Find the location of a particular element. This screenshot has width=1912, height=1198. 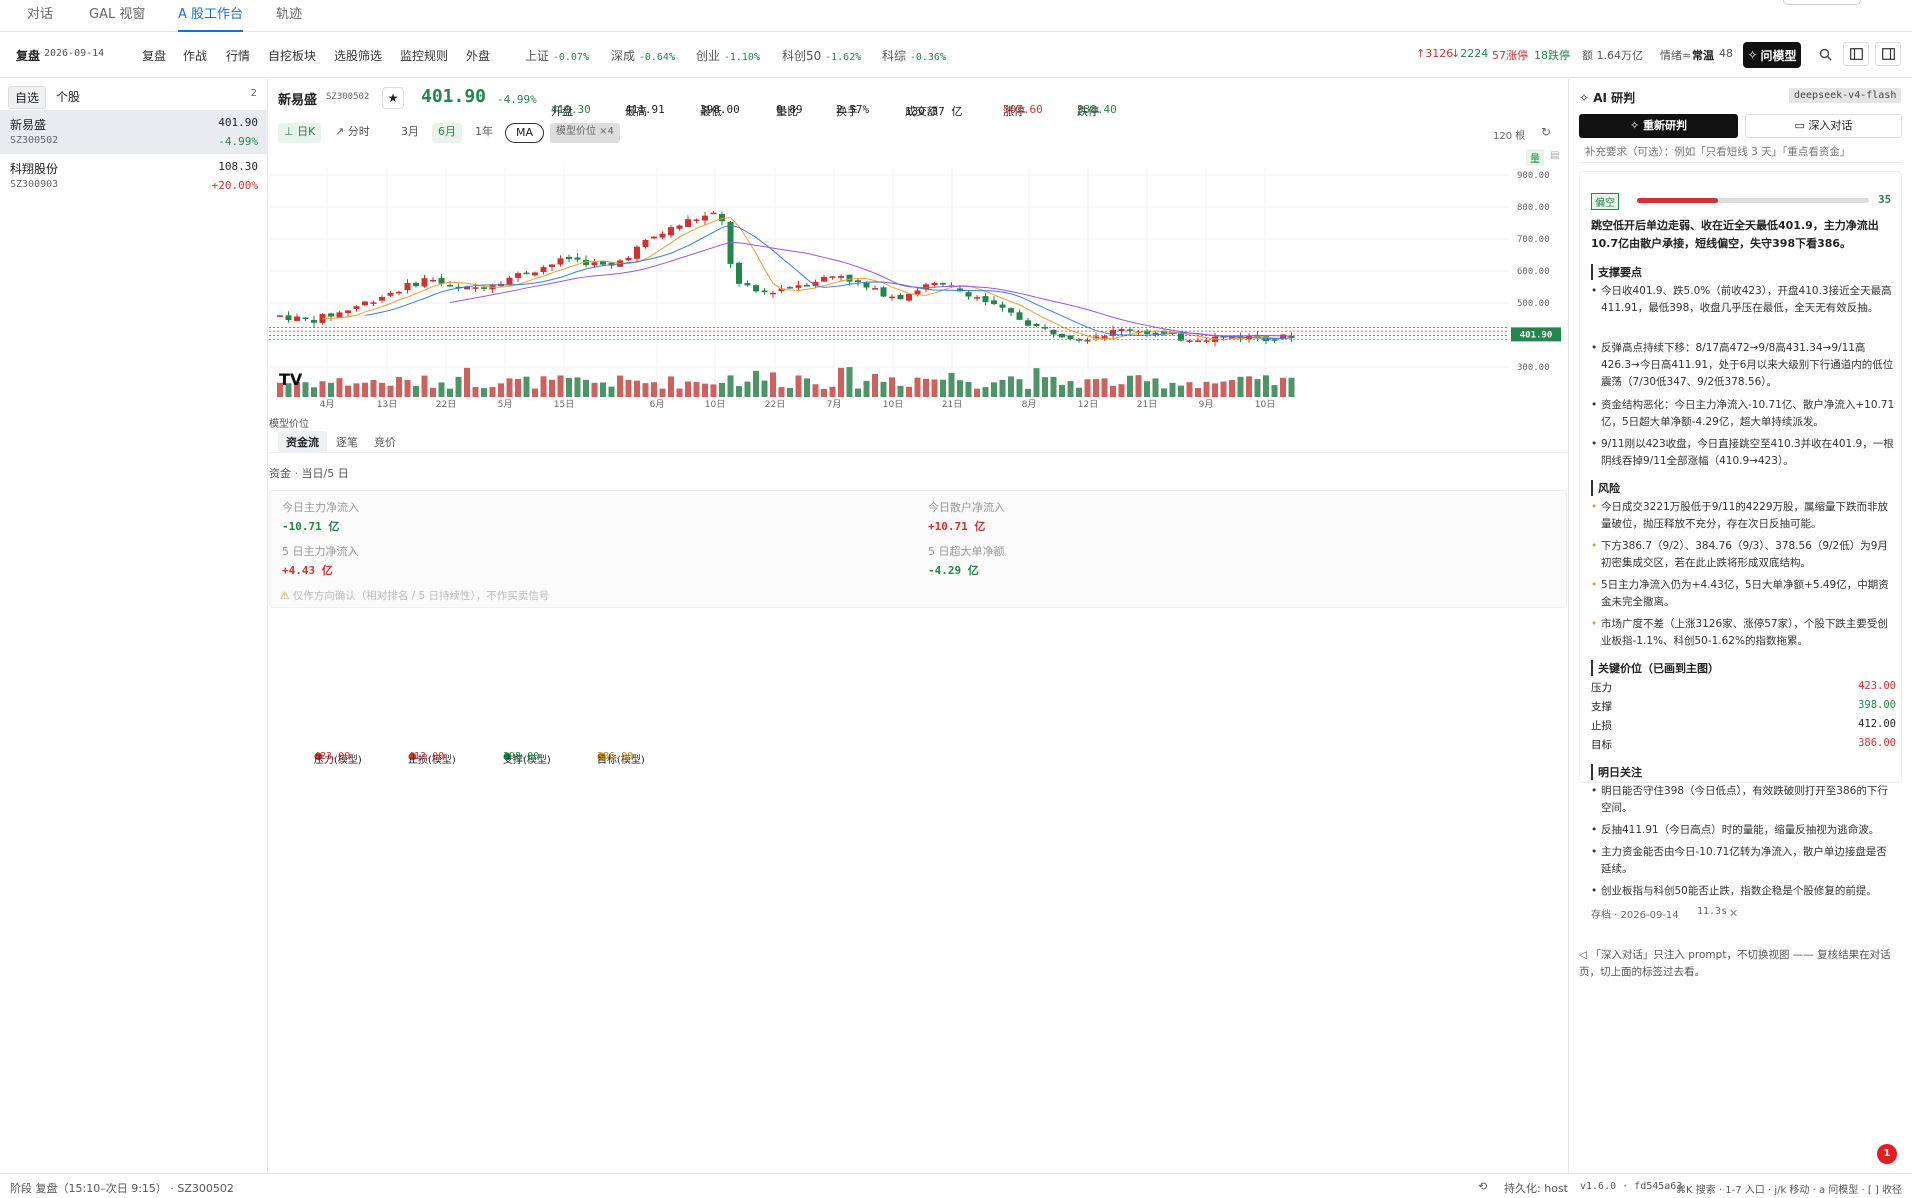

nav-screener: 选股筛选 is located at coordinates (358, 55).